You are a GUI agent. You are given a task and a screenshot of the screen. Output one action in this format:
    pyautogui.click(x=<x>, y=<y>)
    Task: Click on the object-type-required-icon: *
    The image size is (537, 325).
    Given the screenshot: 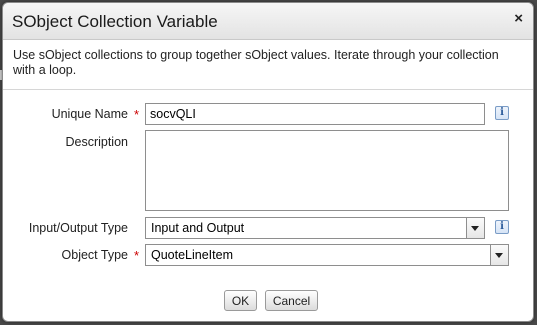 What is the action you would take?
    pyautogui.click(x=137, y=255)
    